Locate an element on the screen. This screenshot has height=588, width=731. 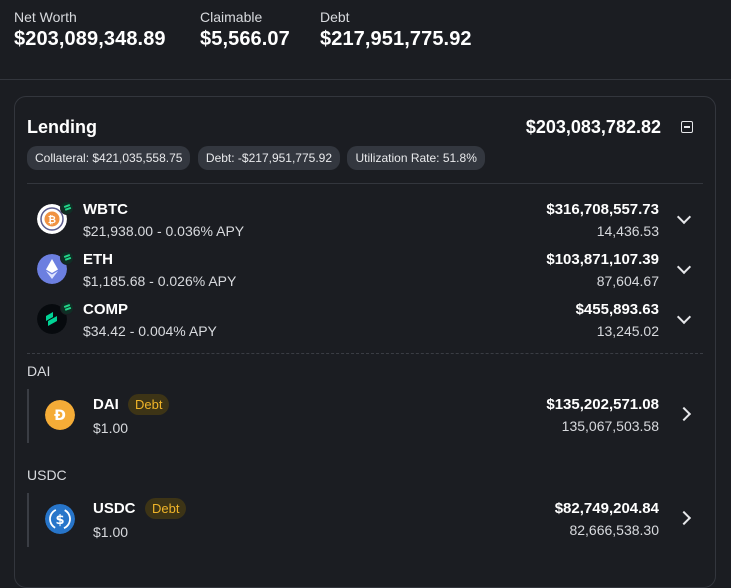
lending-total: $203,083,782.82 is located at coordinates (593, 127).